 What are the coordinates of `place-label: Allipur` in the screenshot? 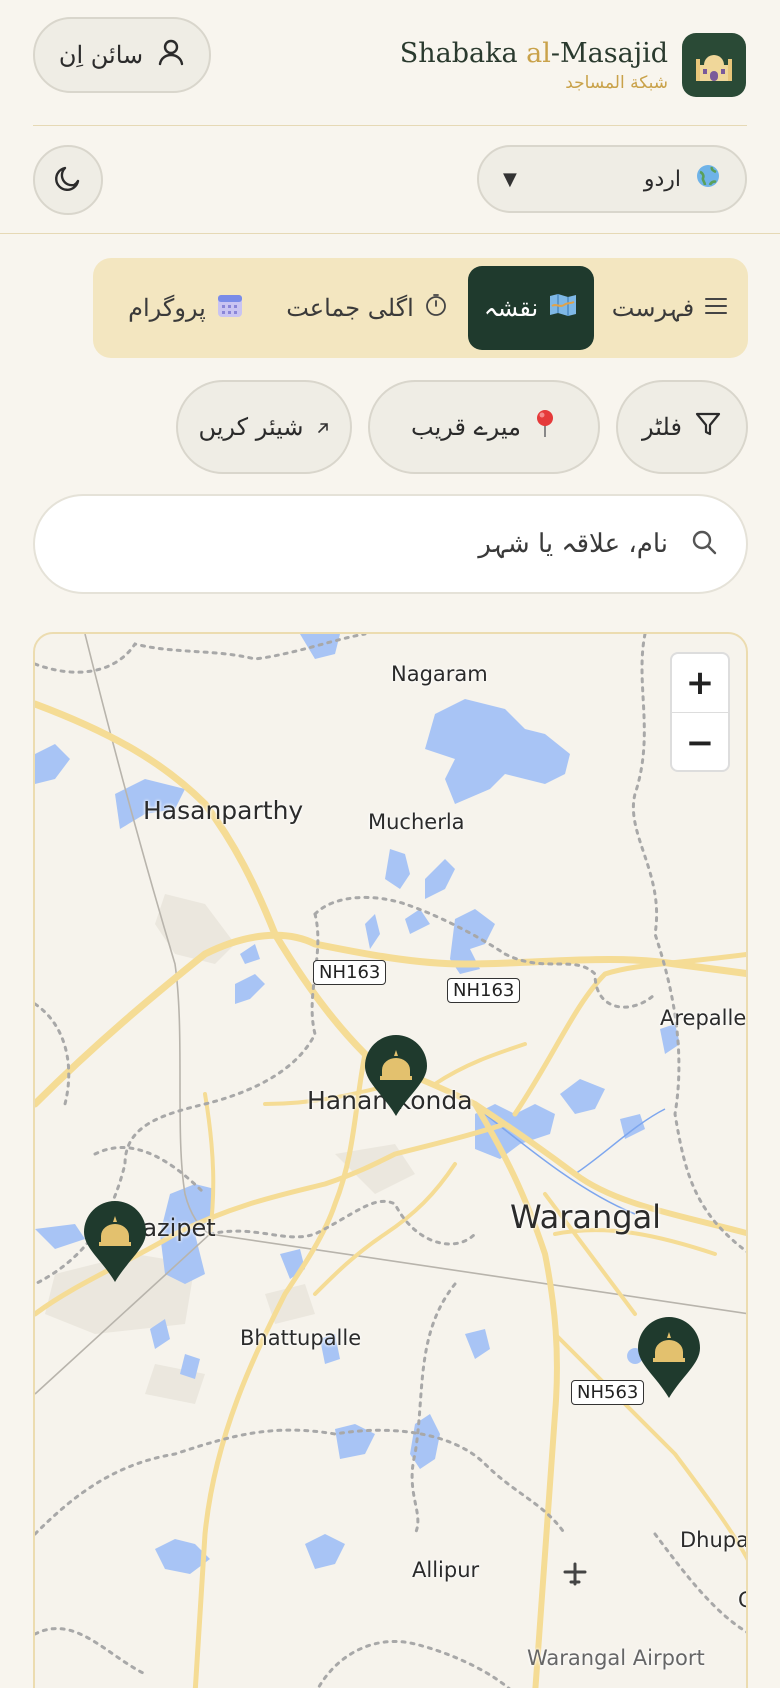 It's located at (446, 1570).